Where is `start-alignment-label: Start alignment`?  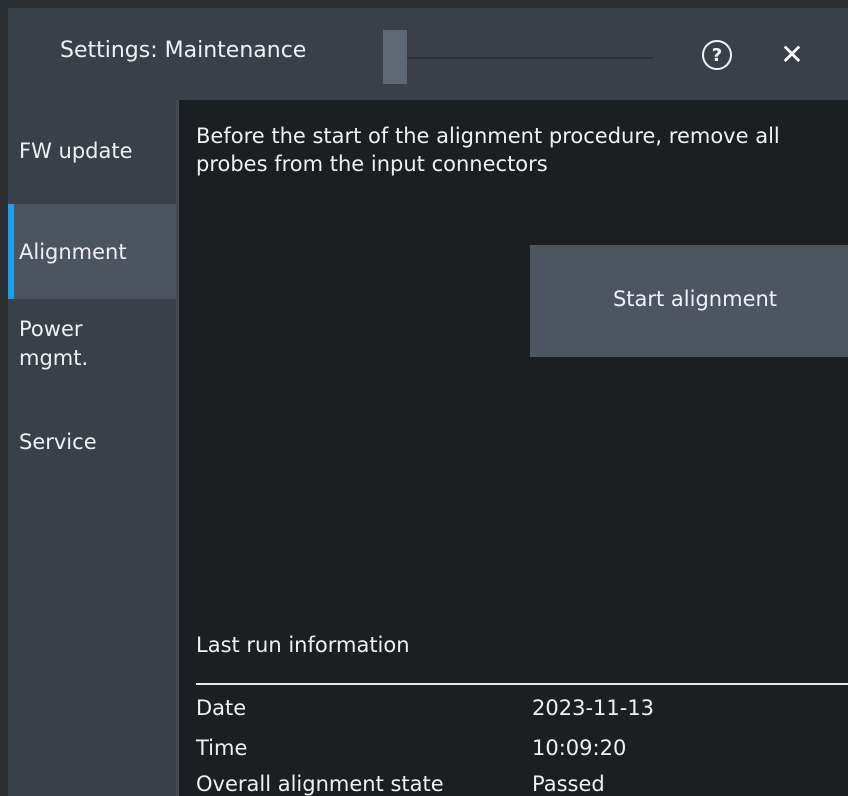
start-alignment-label: Start alignment is located at coordinates (695, 299).